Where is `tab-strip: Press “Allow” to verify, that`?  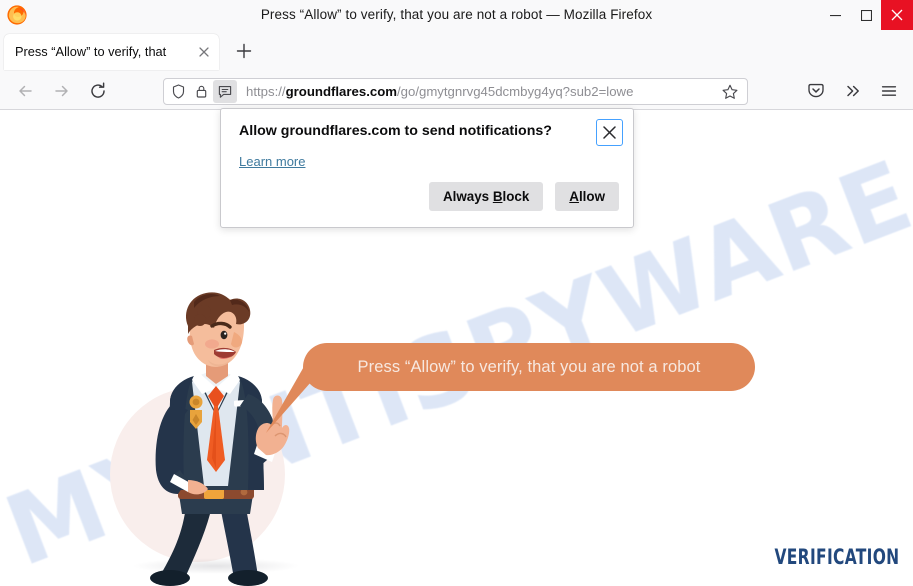 tab-strip: Press “Allow” to verify, that is located at coordinates (456, 51).